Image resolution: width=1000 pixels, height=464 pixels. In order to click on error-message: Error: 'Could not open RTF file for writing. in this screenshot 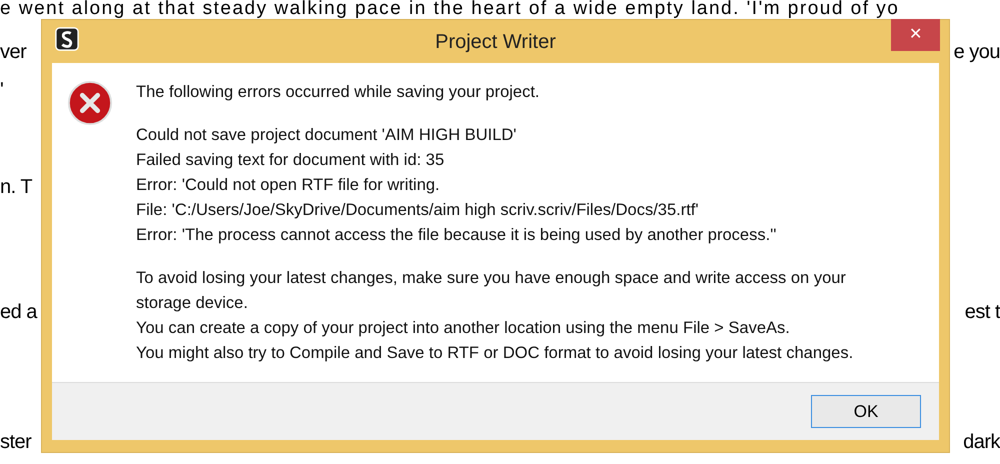, I will do `click(288, 185)`.